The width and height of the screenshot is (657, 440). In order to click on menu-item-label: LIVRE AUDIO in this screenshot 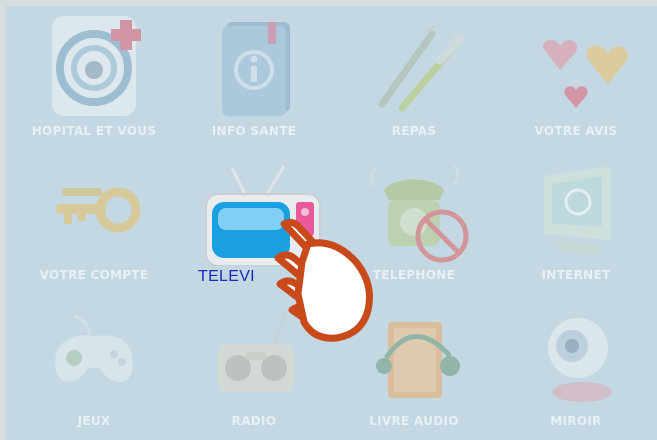, I will do `click(414, 421)`.